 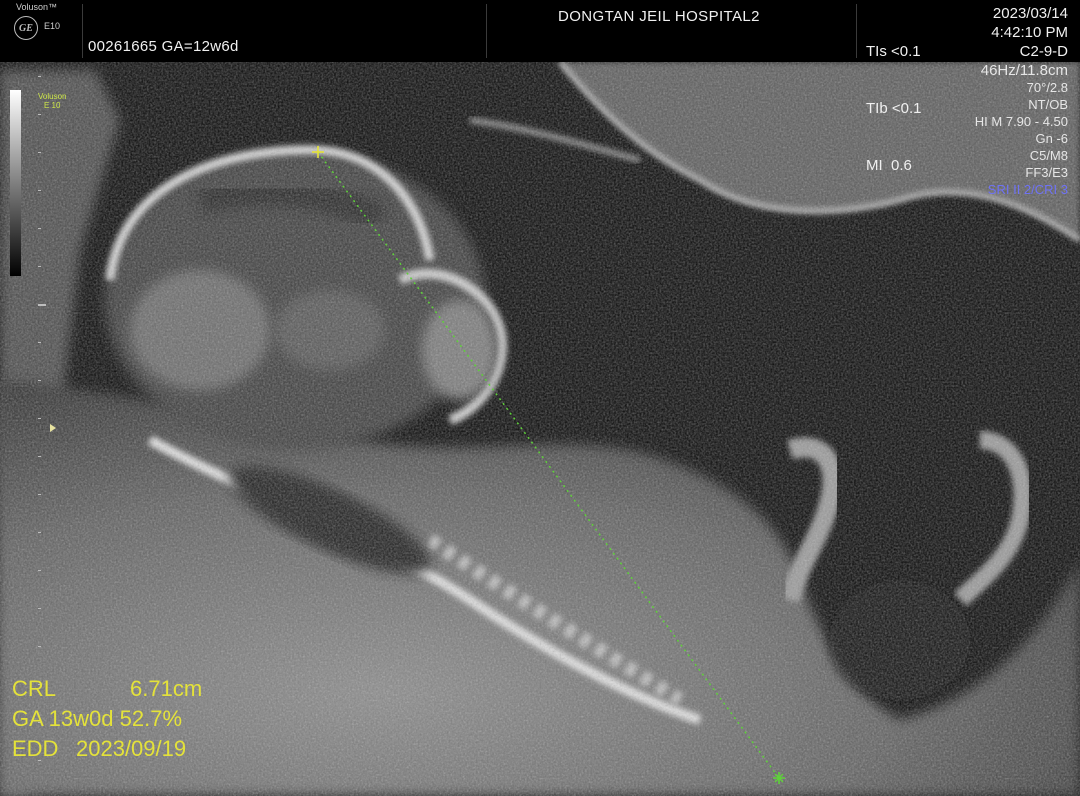 I want to click on exam-date: 2023/03/14, so click(x=1030, y=13).